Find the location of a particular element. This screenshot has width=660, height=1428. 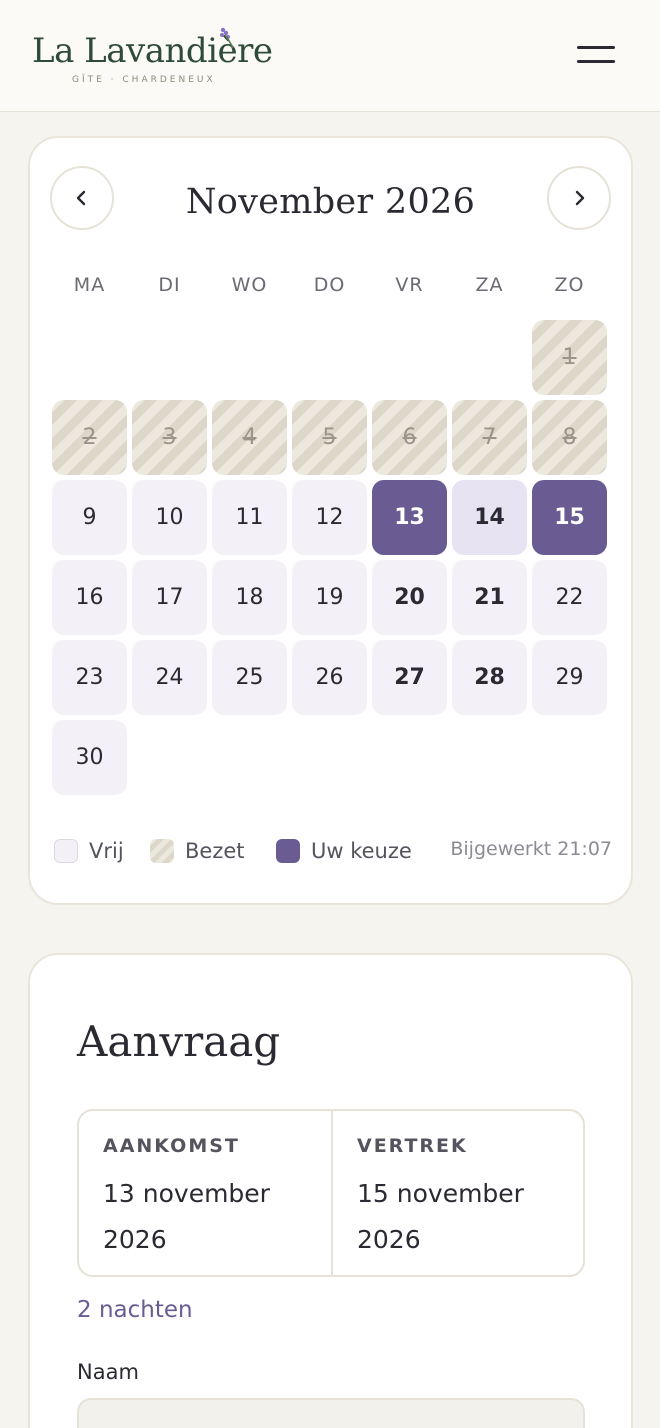

calendar-day: 20 is located at coordinates (409, 597).